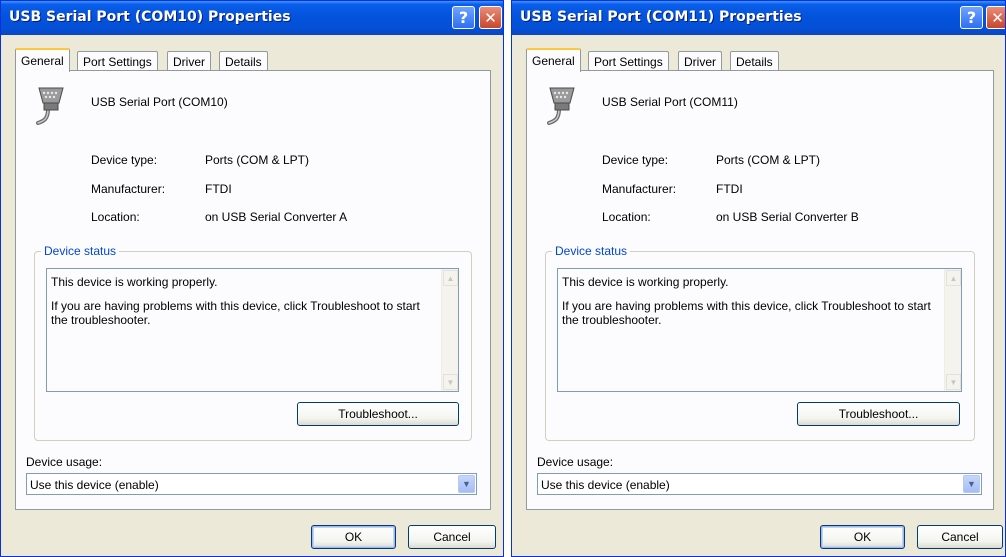  Describe the element at coordinates (150, 17) in the screenshot. I see `window-title: USB Serial Port (COM10) Properties` at that location.